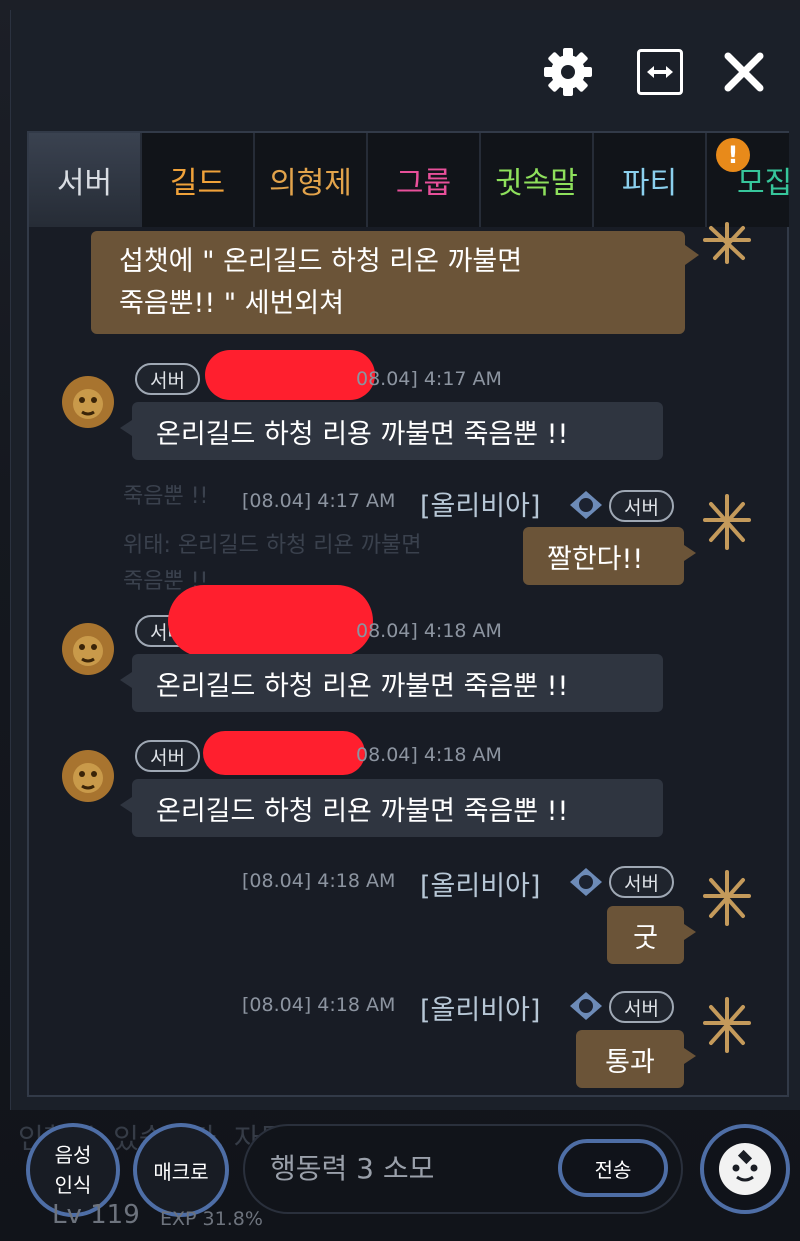  What do you see at coordinates (609, 556) in the screenshot?
I see `chat-message: 짤한다!!` at bounding box center [609, 556].